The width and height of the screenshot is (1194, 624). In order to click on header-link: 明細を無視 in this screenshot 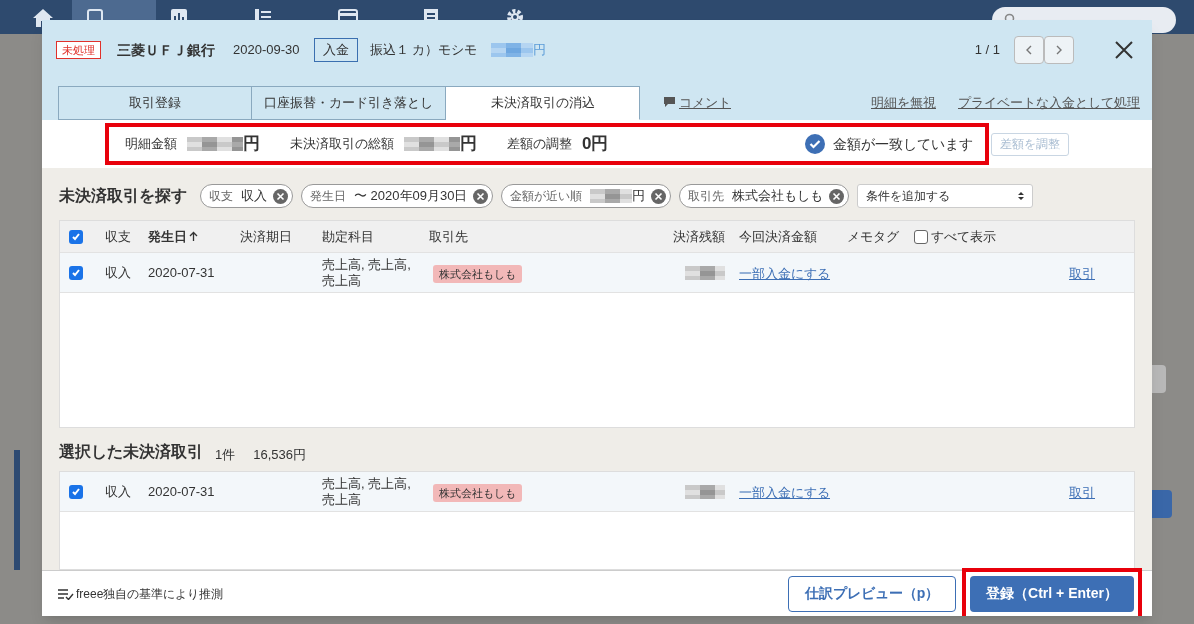, I will do `click(903, 102)`.